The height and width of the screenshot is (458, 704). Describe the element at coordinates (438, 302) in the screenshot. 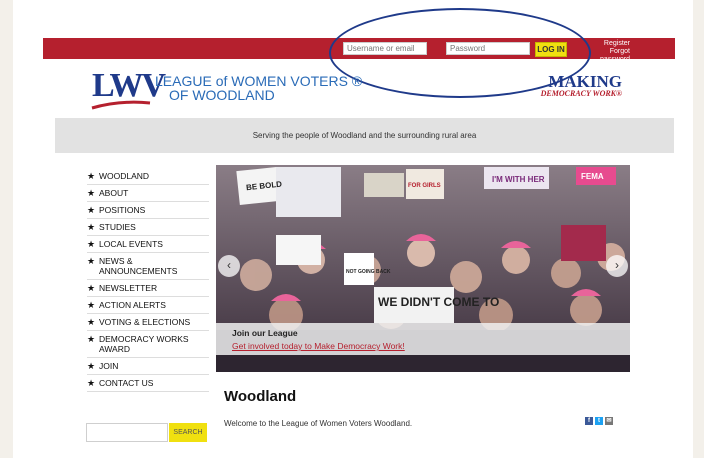

I see `sign-we-didnt: WE DIDN'T COME TO` at that location.